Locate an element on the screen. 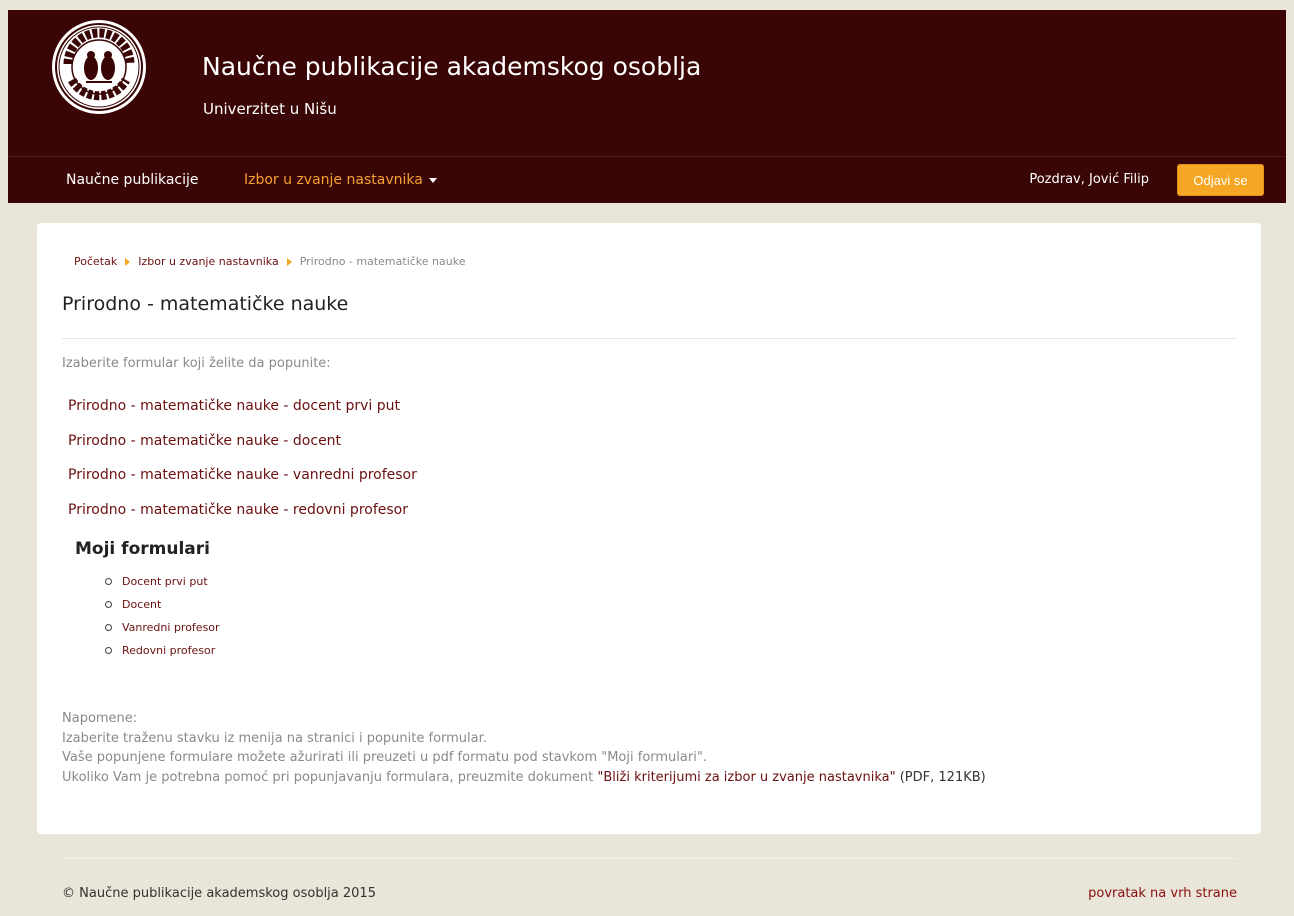 The height and width of the screenshot is (916, 1294). my-forms-heading: Moji formulari is located at coordinates (142, 549).